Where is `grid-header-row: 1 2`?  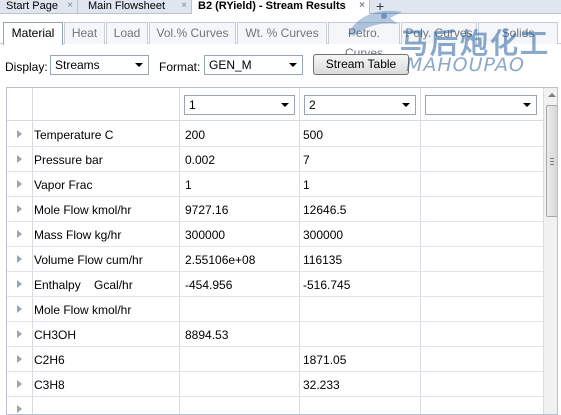 grid-header-row: 1 2 is located at coordinates (275, 104).